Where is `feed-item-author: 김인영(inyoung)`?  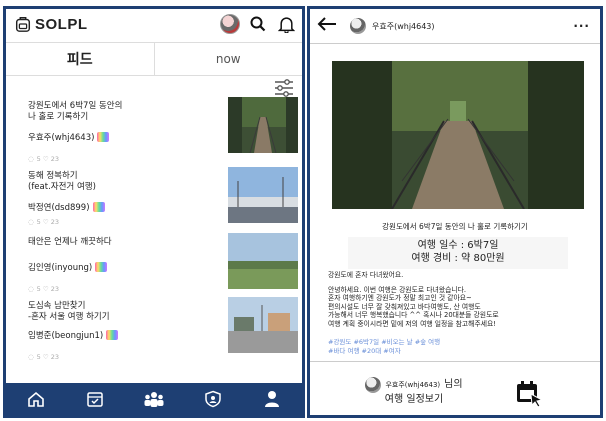 feed-item-author: 김인영(inyoung) is located at coordinates (68, 267).